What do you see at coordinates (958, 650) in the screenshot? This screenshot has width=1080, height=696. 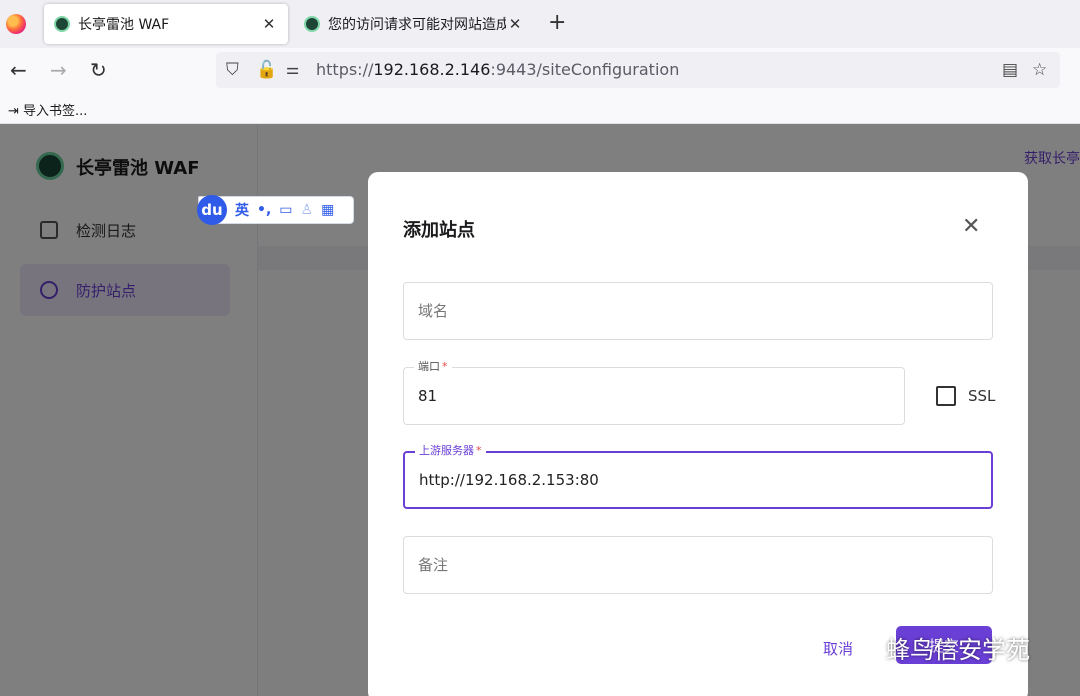 I see `watermark-text: 蜂鸟信安学苑` at bounding box center [958, 650].